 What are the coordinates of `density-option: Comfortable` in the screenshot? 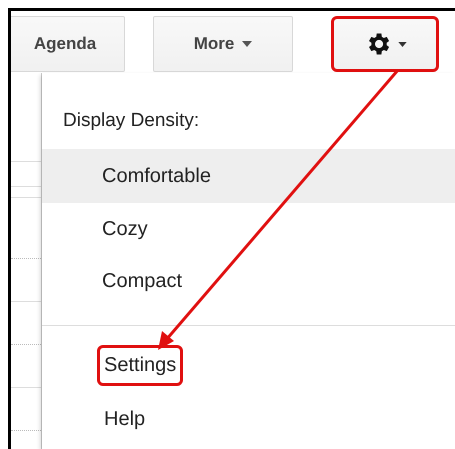 It's located at (248, 176).